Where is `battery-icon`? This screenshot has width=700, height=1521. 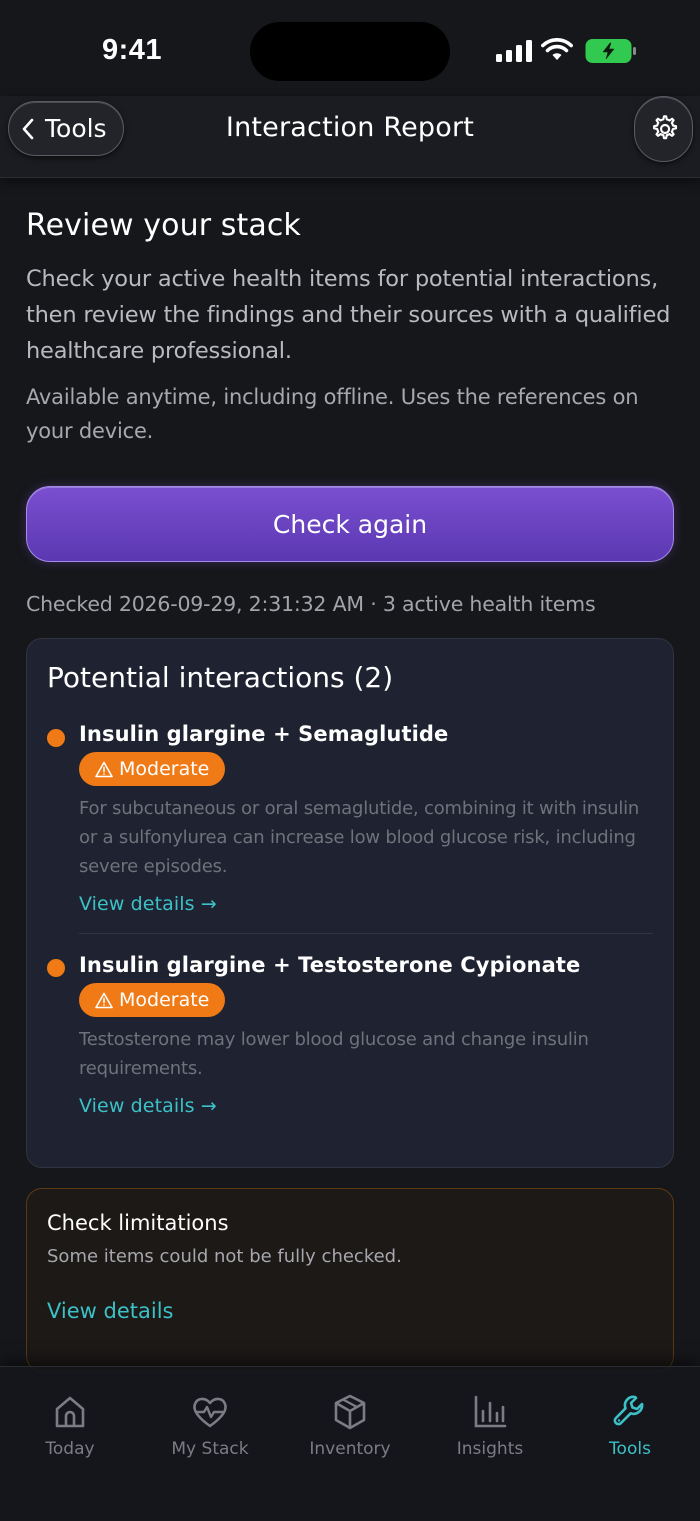 battery-icon is located at coordinates (610, 51).